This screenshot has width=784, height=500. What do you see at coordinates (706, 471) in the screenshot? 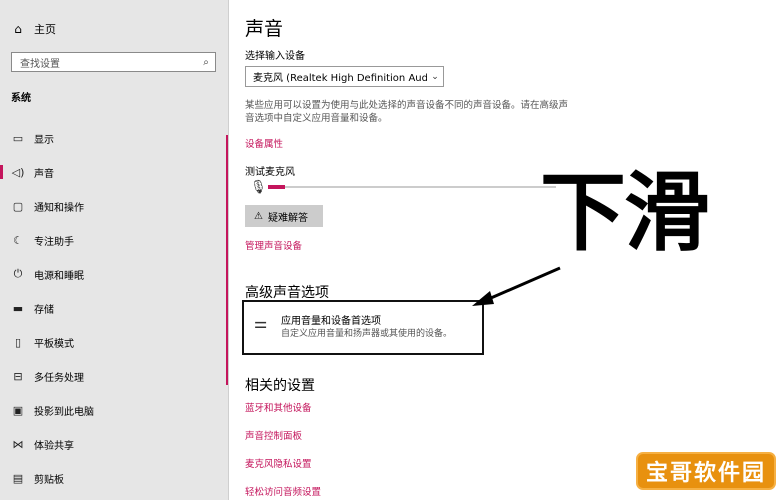
I see `watermark-logo: 宝哥软件园` at bounding box center [706, 471].